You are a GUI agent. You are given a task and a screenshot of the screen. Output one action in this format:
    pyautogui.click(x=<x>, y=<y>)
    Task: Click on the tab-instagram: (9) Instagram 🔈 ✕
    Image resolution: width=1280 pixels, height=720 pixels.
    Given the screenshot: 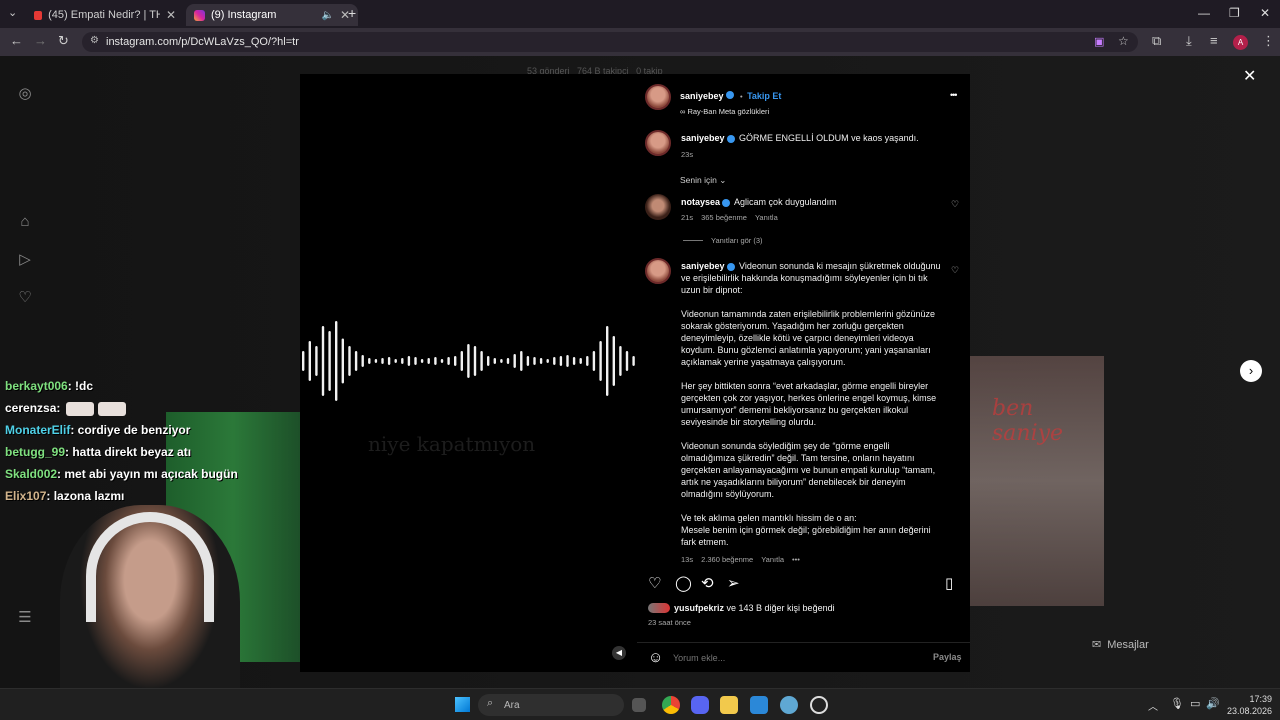 What is the action you would take?
    pyautogui.click(x=272, y=15)
    